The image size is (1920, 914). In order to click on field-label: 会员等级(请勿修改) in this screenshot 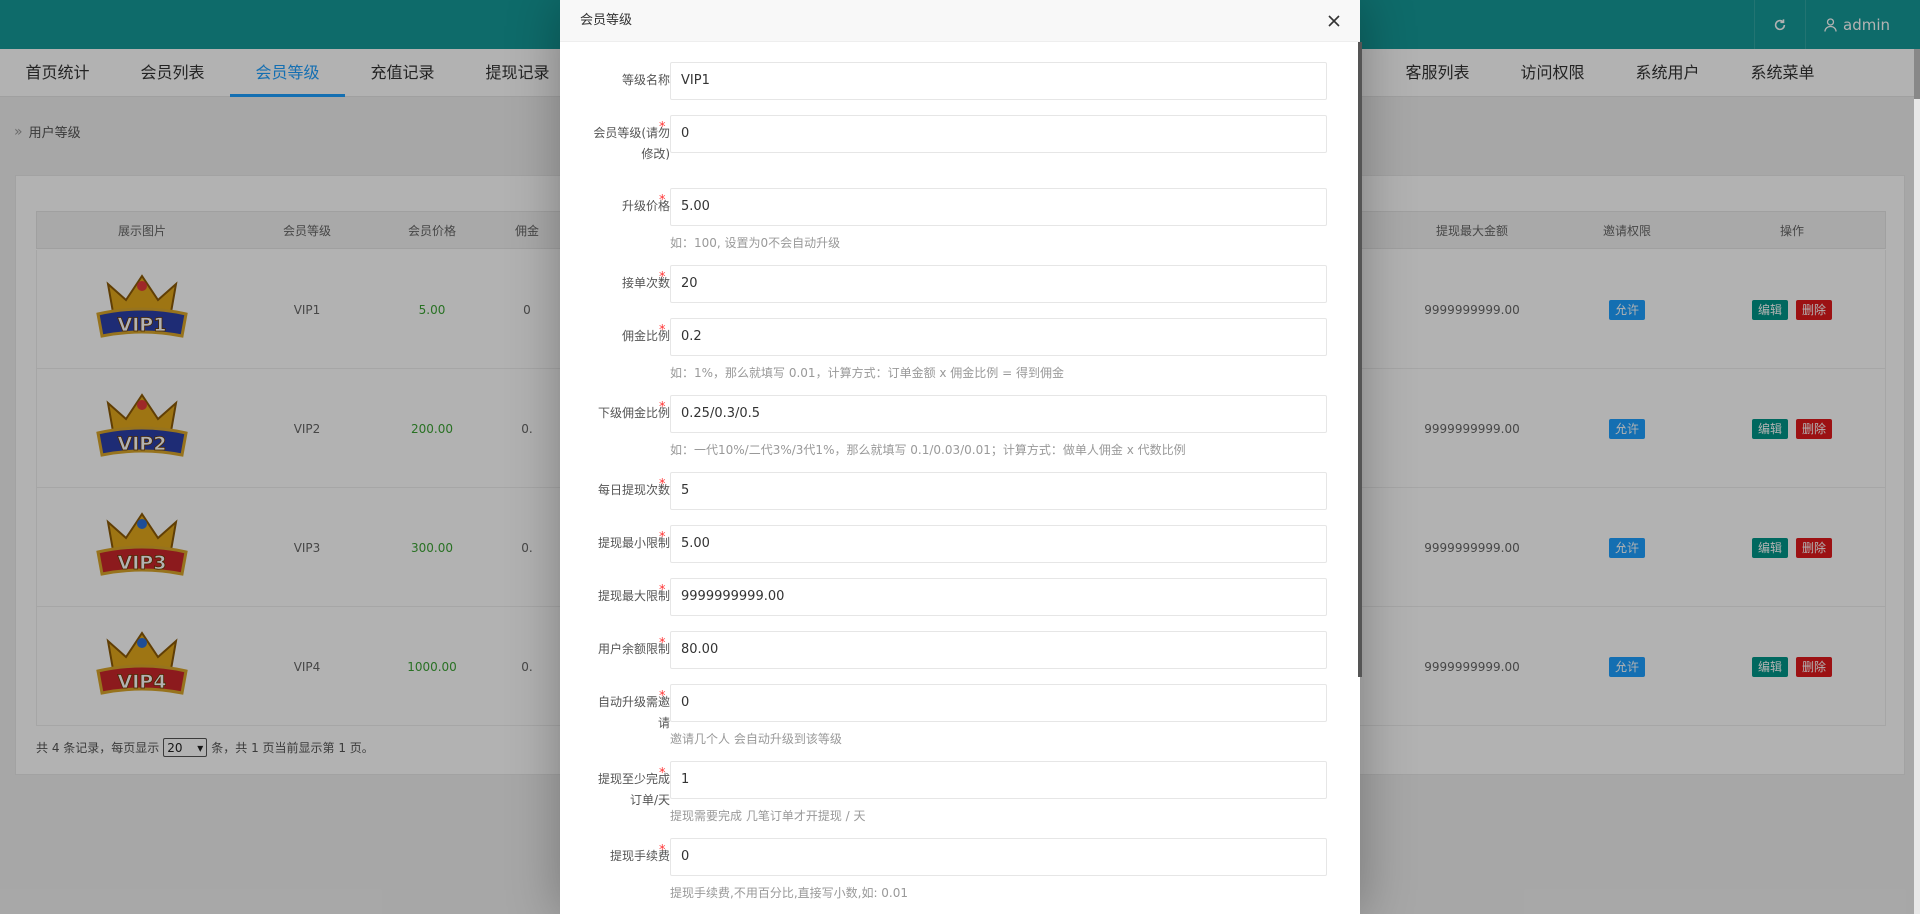, I will do `click(620, 144)`.